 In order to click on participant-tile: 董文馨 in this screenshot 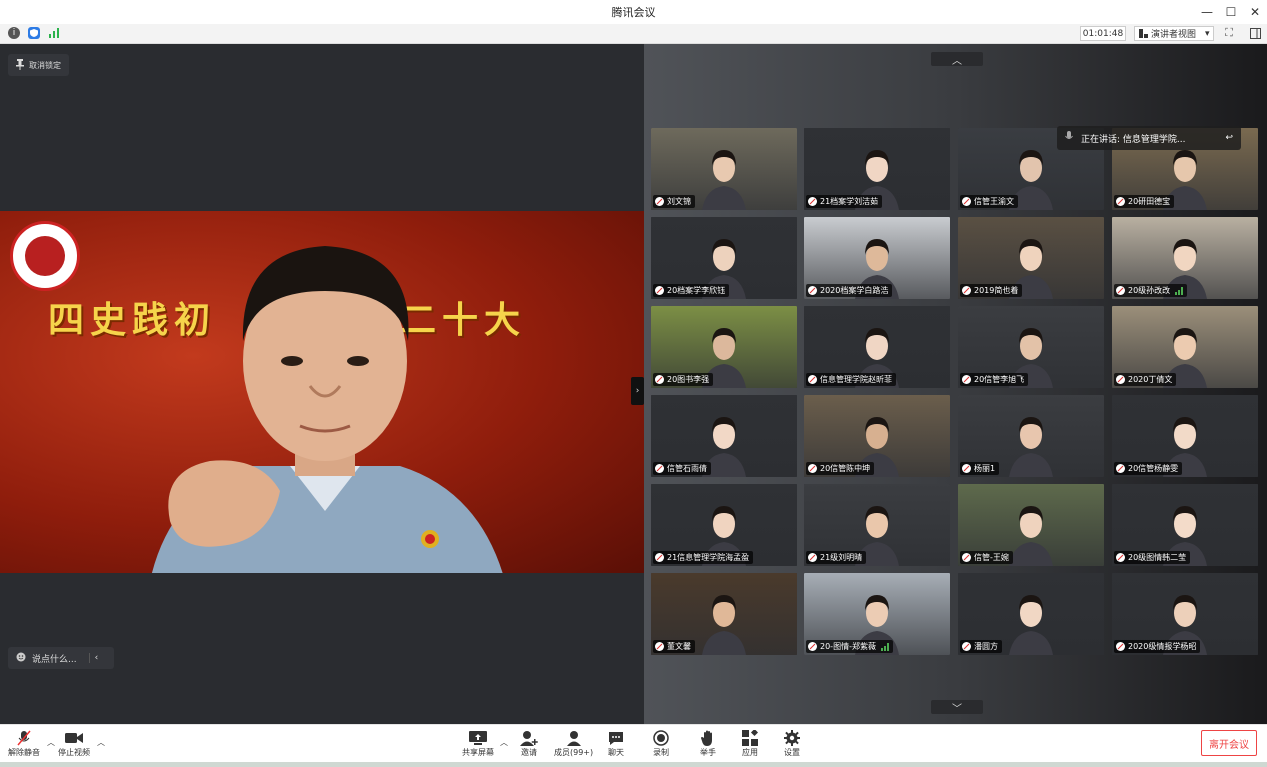, I will do `click(724, 614)`.